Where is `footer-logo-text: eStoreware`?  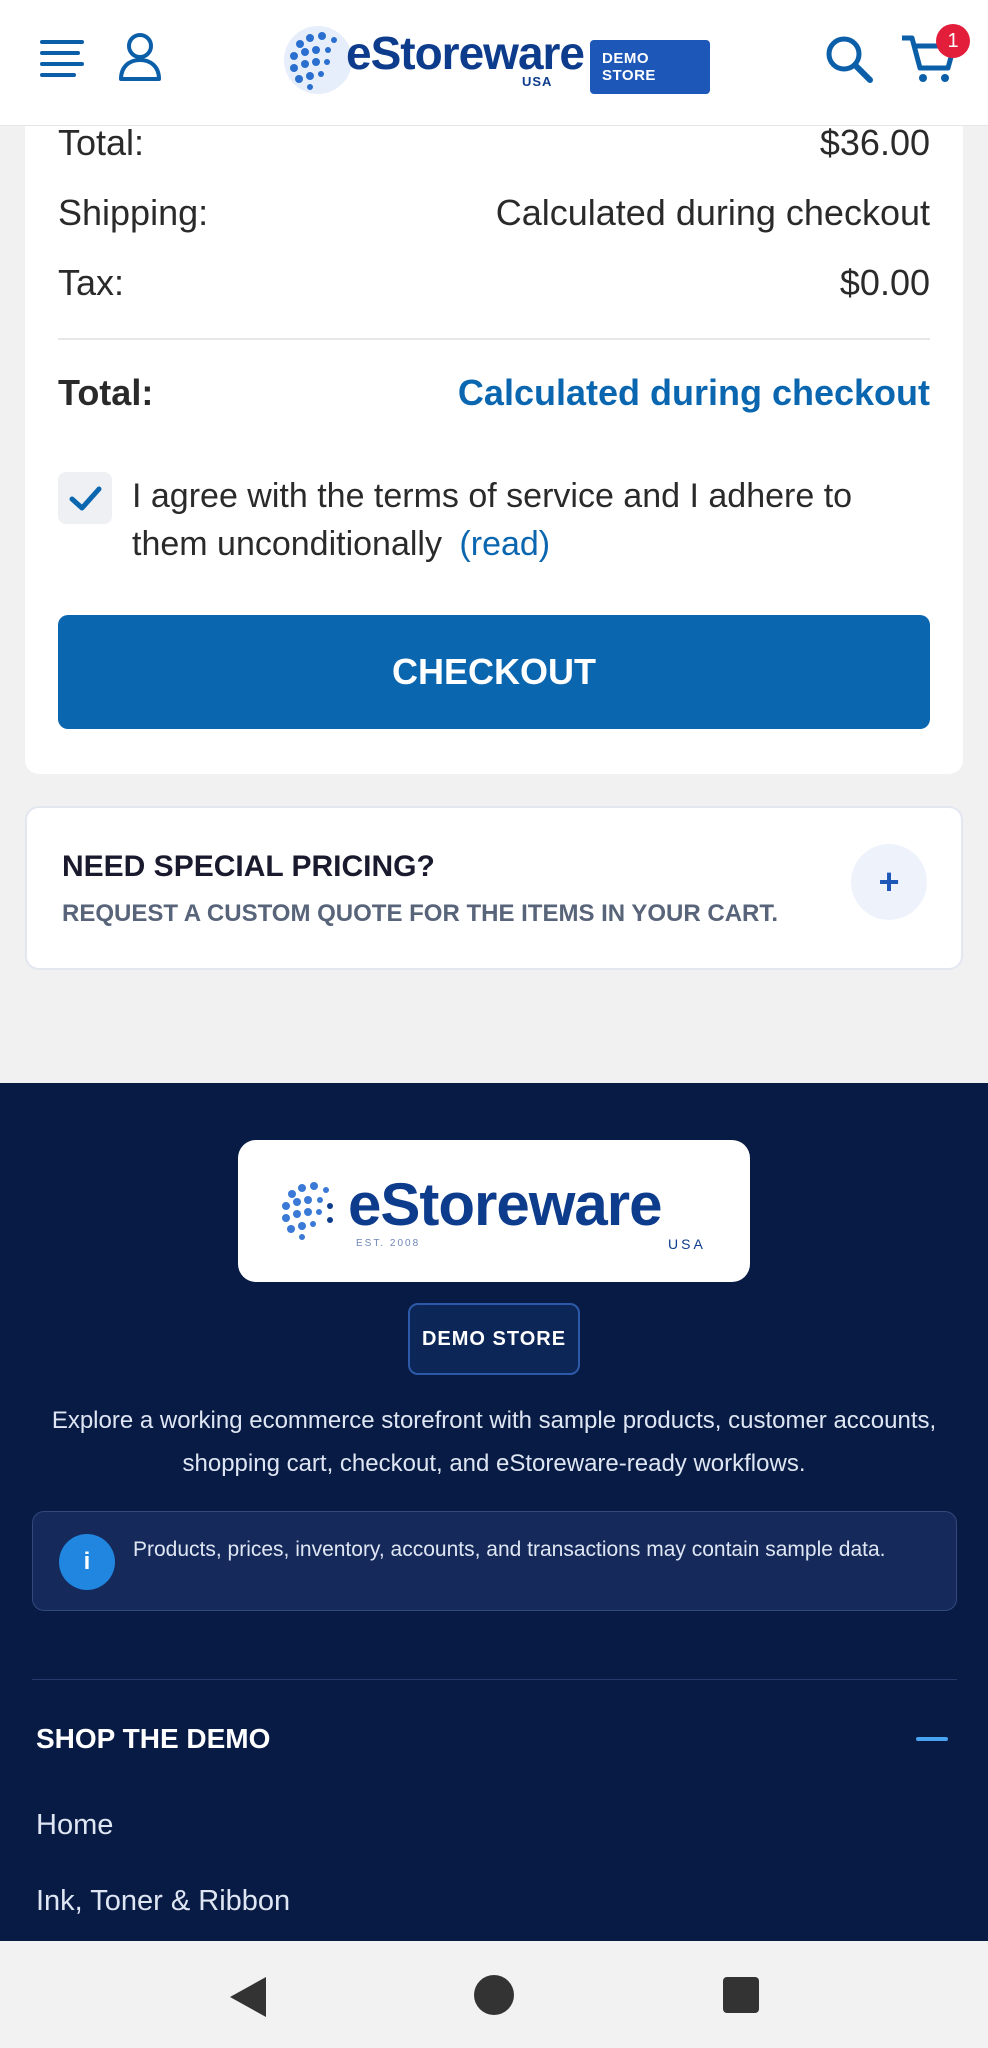 footer-logo-text: eStoreware is located at coordinates (505, 1204).